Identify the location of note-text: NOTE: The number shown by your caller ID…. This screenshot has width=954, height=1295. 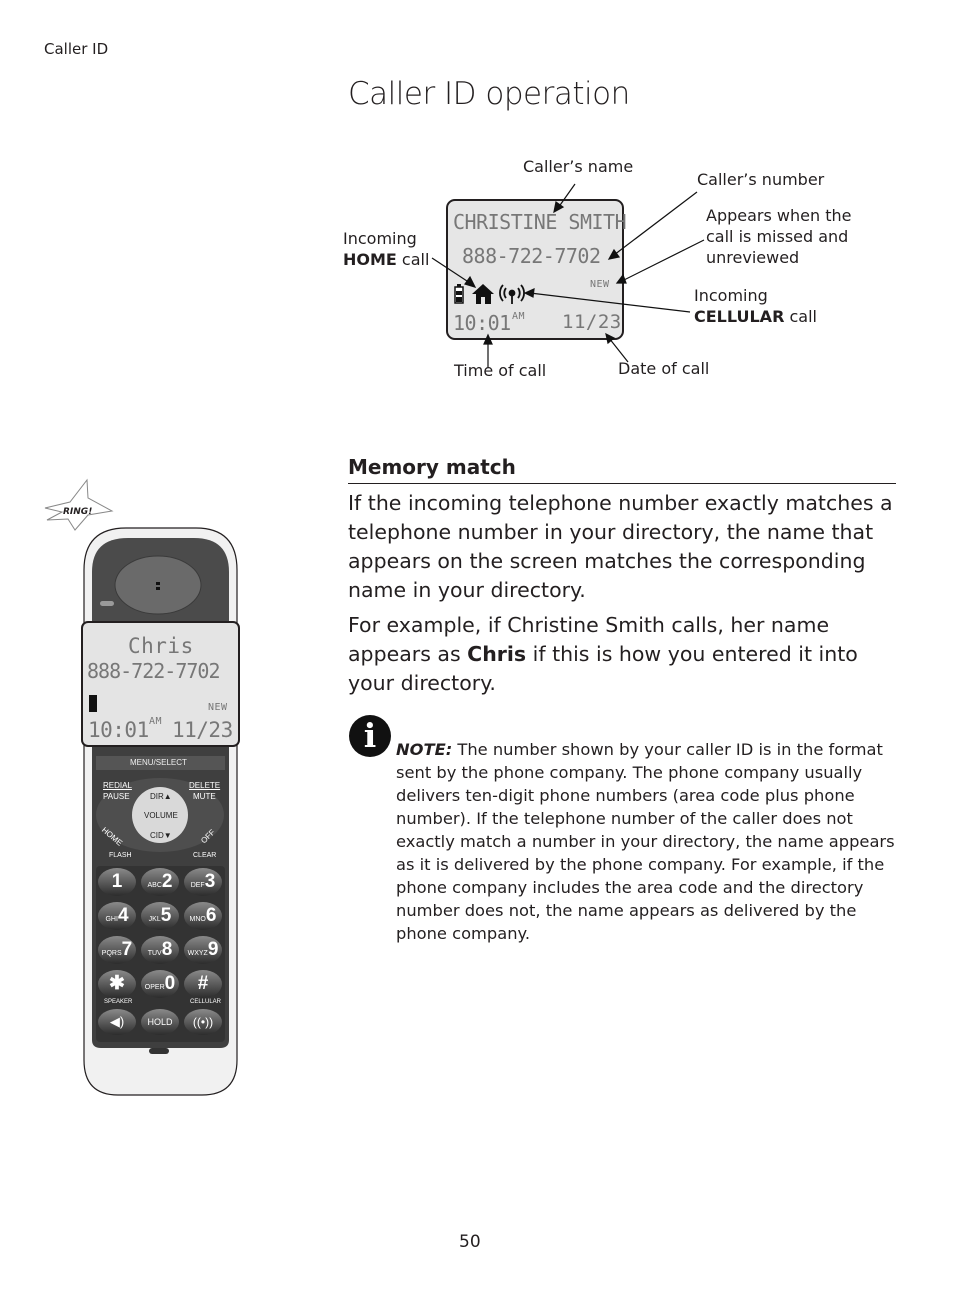
(646, 841).